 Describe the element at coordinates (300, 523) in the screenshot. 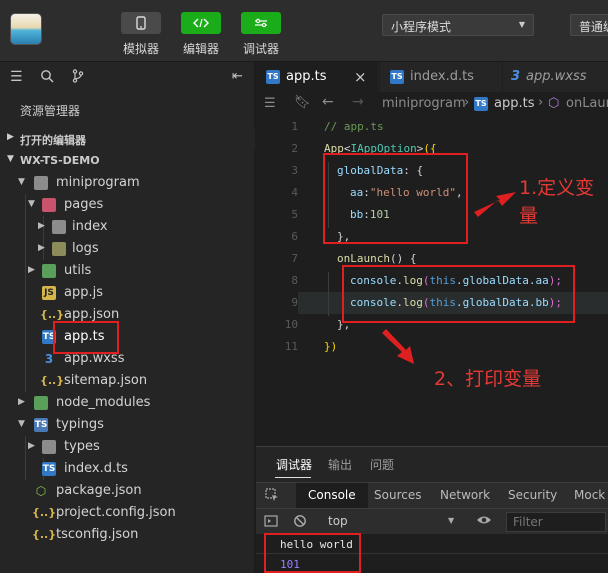

I see `clear-console-icon` at that location.